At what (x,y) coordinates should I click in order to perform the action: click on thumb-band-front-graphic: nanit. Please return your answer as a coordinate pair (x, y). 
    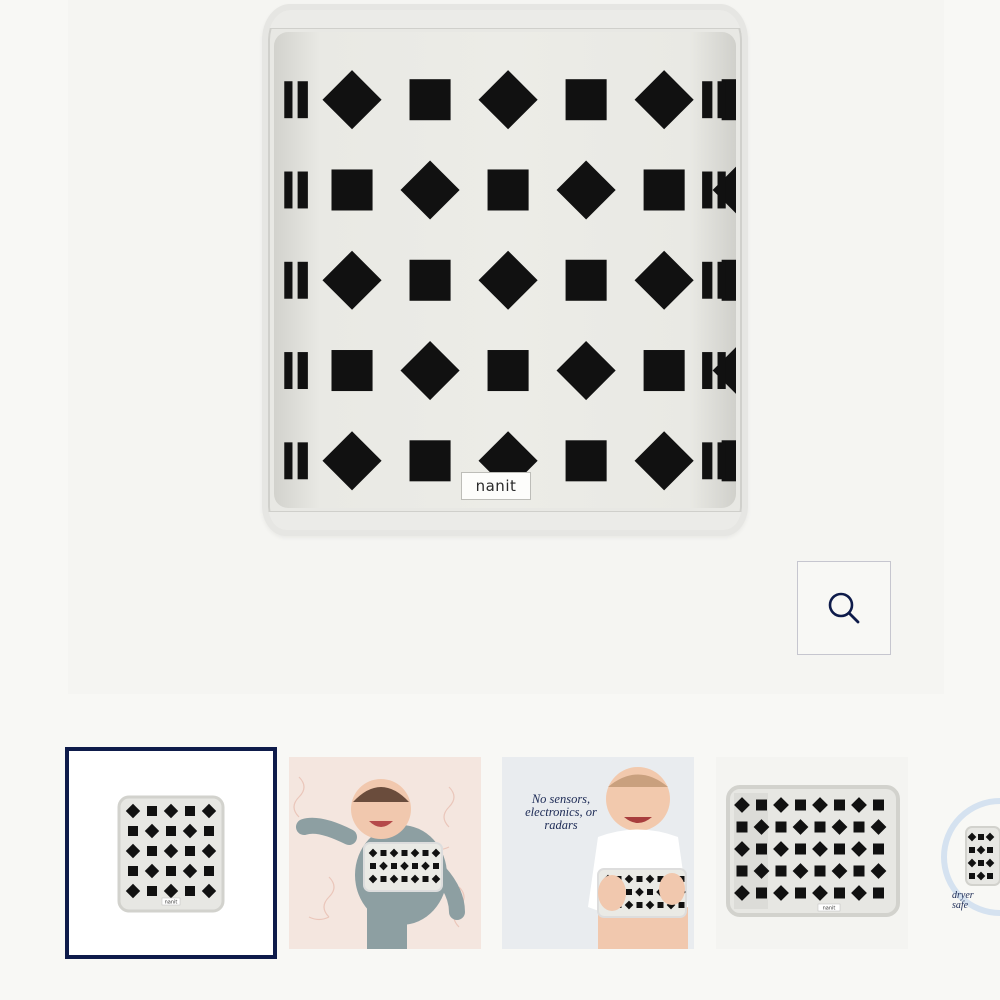
    Looking at the image, I should click on (171, 854).